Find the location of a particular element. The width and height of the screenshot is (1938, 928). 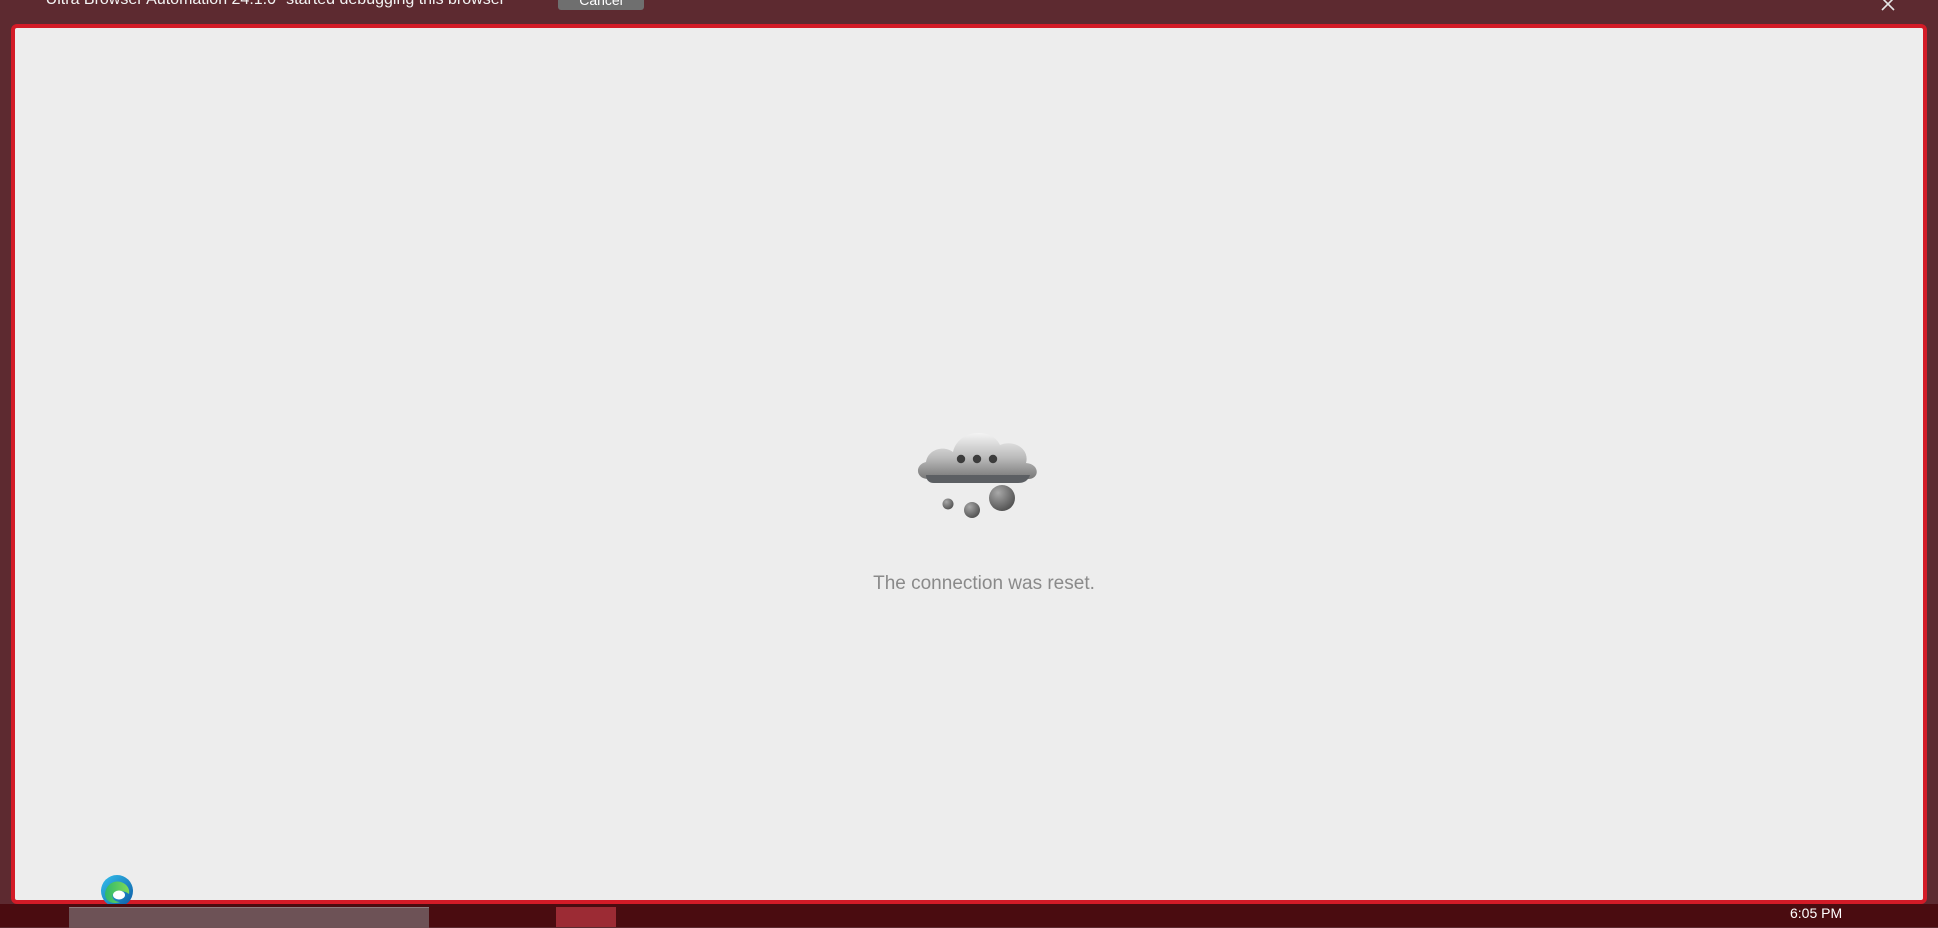

edge-icon is located at coordinates (117, 891).